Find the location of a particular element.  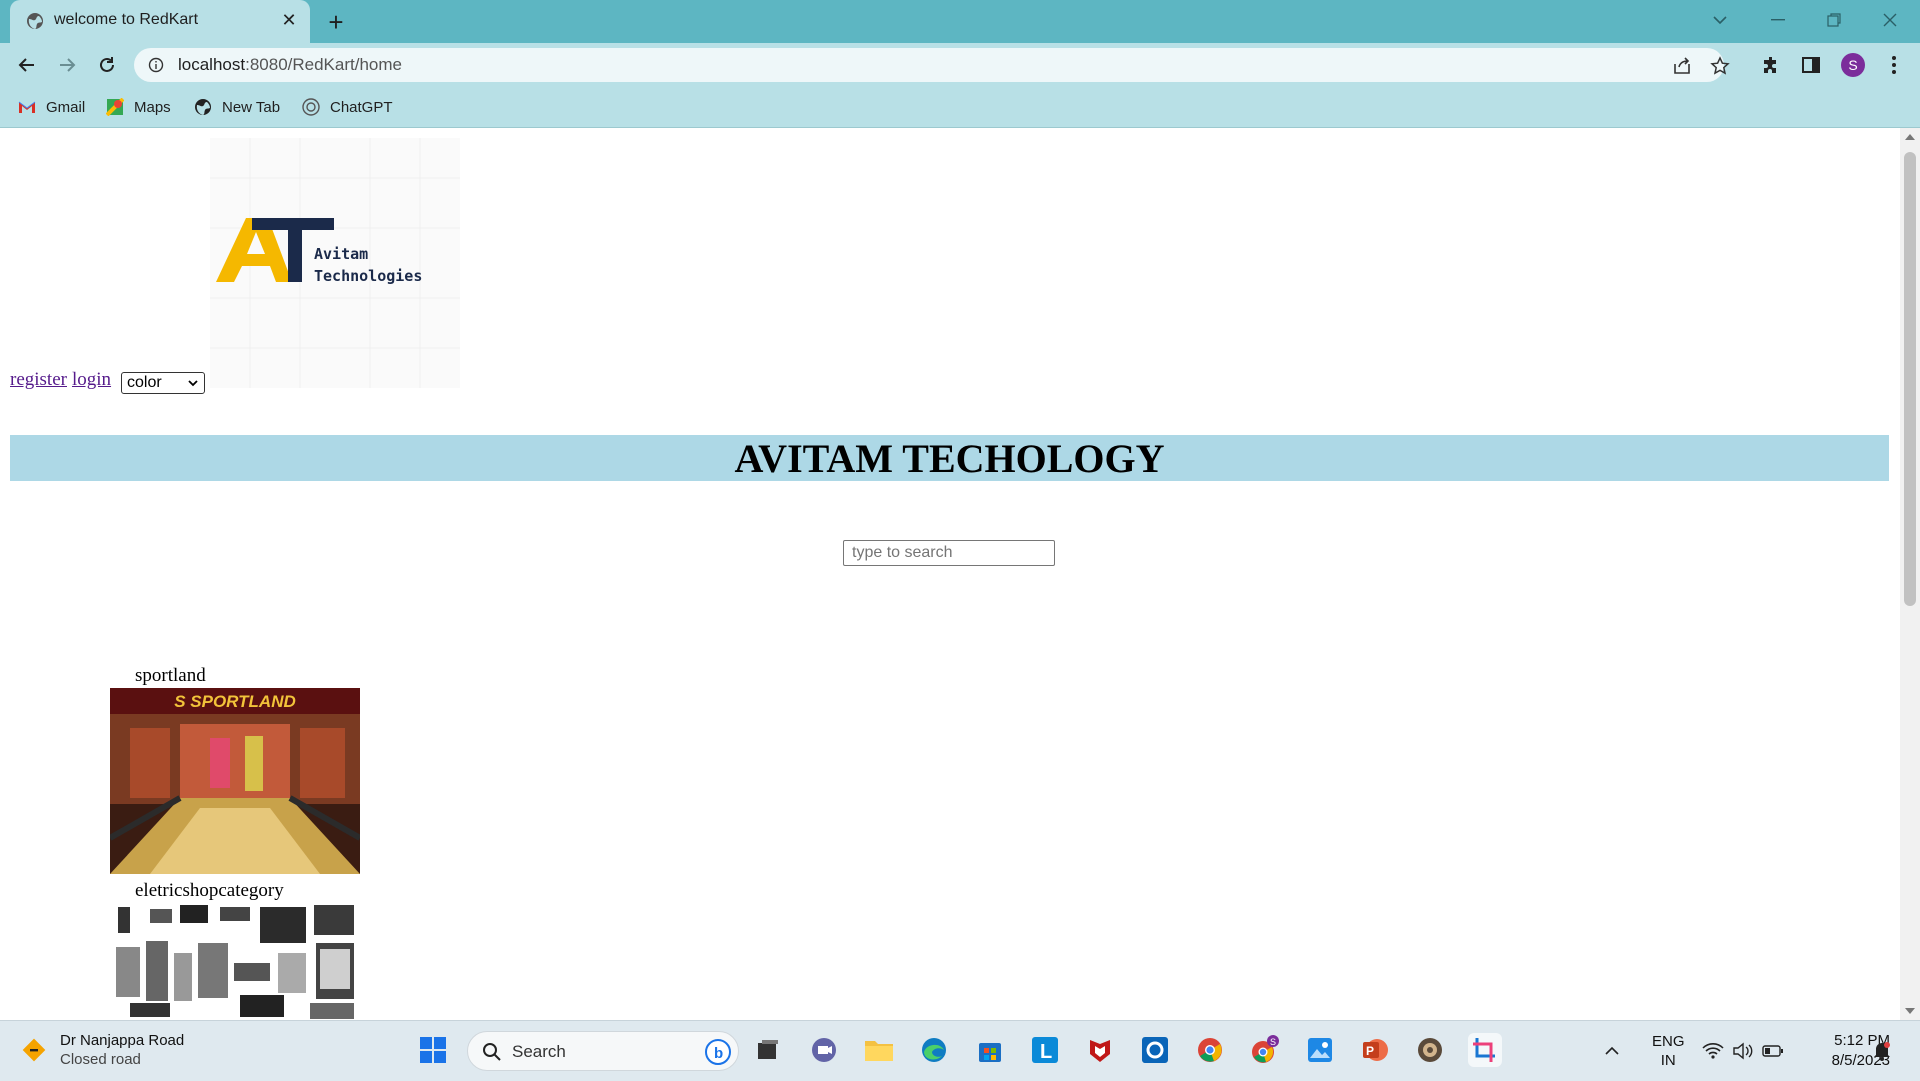

browser-toolbar: localhost:8080/RedKart/home S is located at coordinates (960, 65).